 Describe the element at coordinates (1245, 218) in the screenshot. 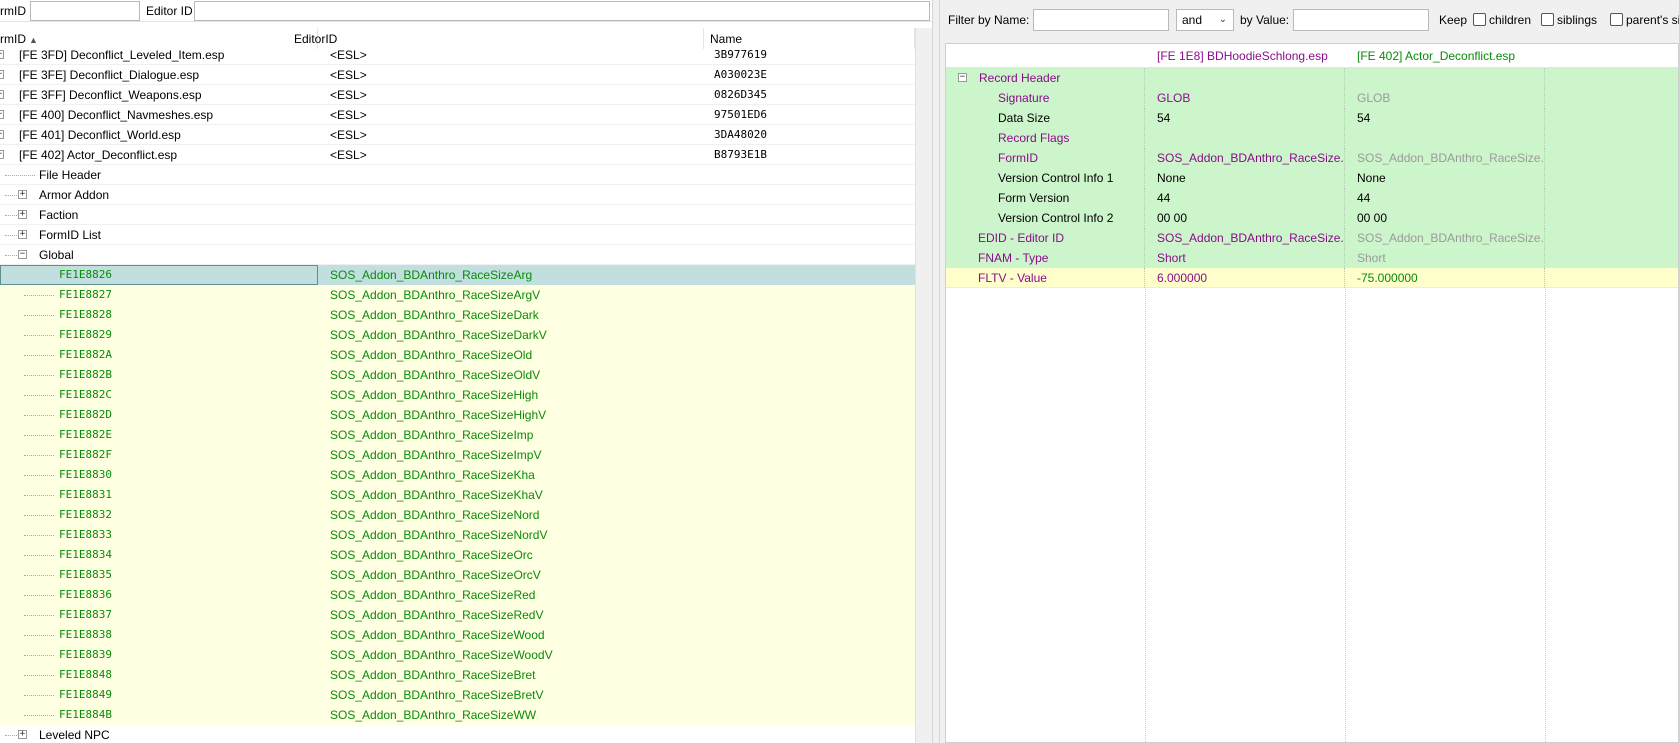

I see `field-value-1: 00 00` at that location.